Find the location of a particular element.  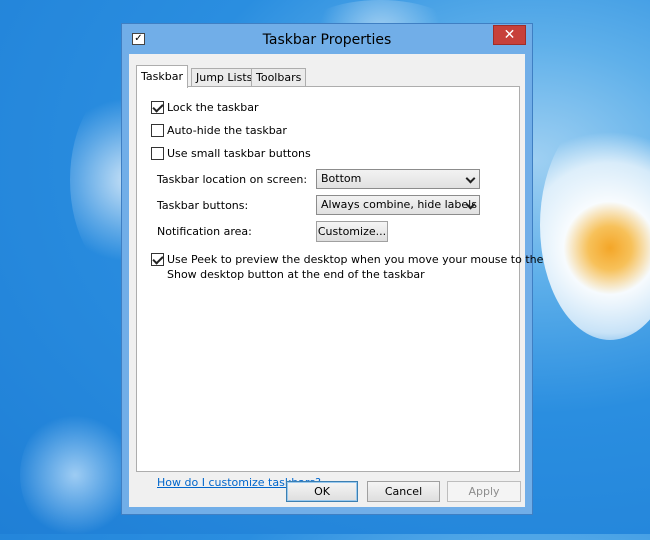

small-buttons-checkbox is located at coordinates (157, 153).